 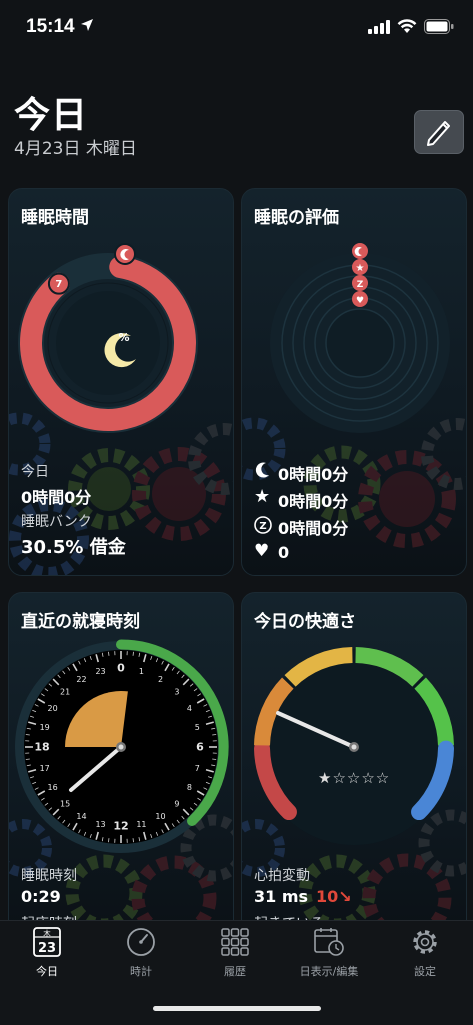 I want to click on cellular-signal-icon, so click(x=379, y=27).